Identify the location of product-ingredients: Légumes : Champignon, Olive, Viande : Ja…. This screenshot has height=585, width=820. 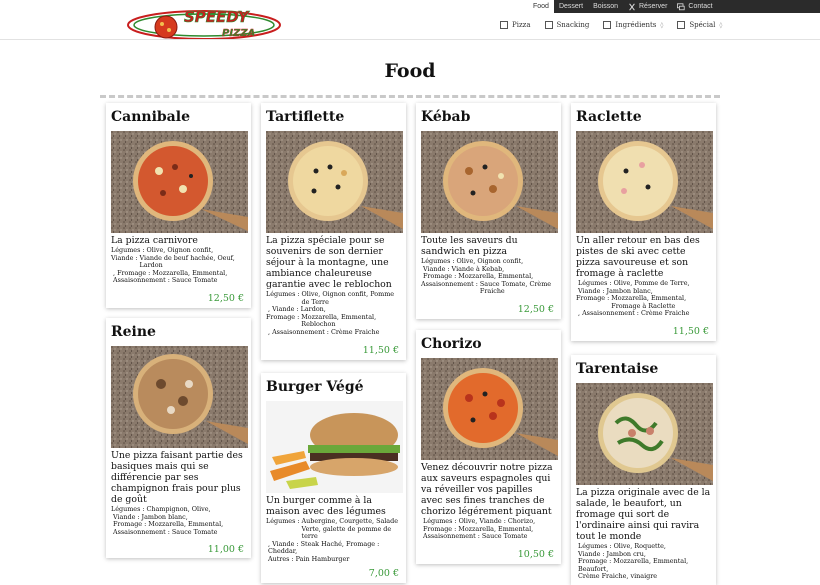
(178, 521).